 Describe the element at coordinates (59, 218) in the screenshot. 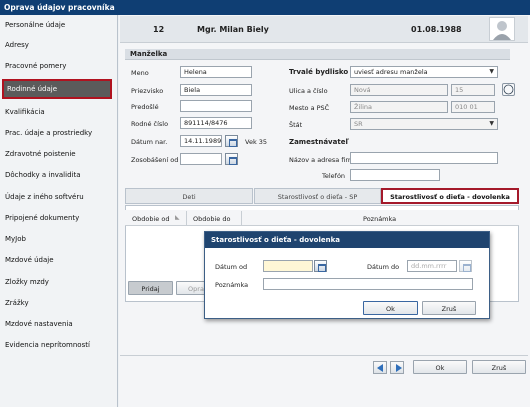

I see `sidebar-item-pripojene-dokumenty: Pripojené dokumenty` at that location.